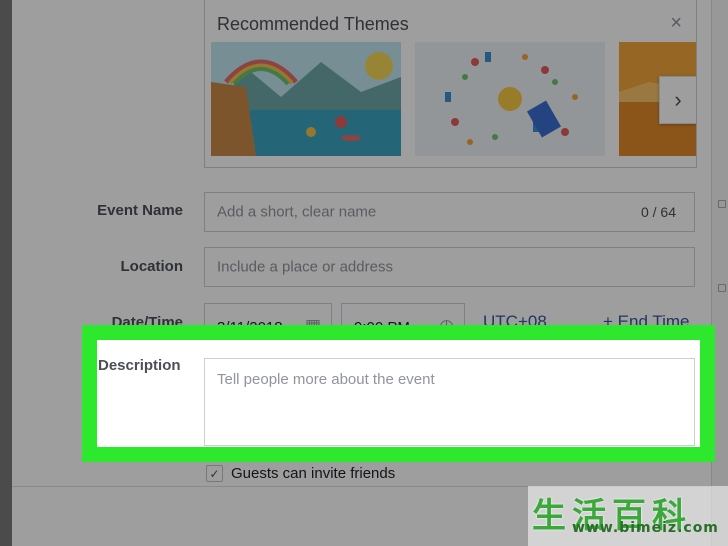  I want to click on guests-checkbox: ✓, so click(214, 473).